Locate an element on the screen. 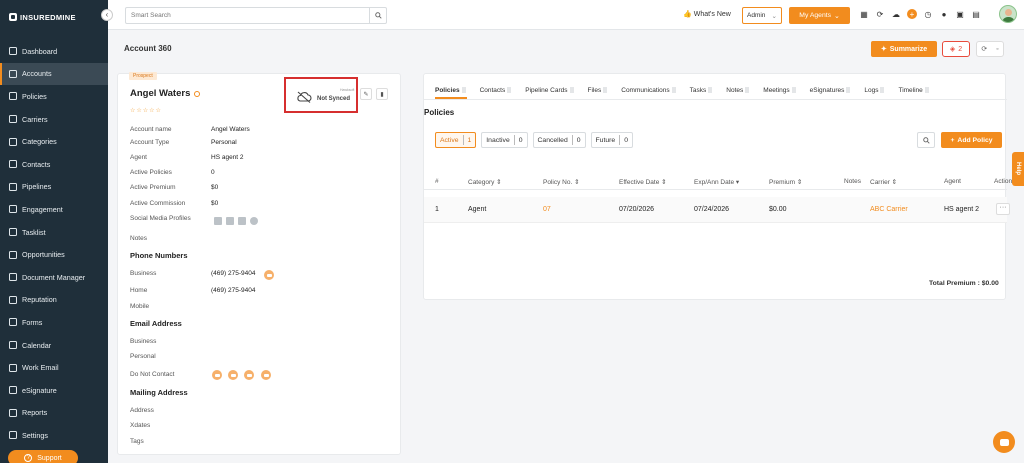  filter-future: Future 0 is located at coordinates (611, 140).